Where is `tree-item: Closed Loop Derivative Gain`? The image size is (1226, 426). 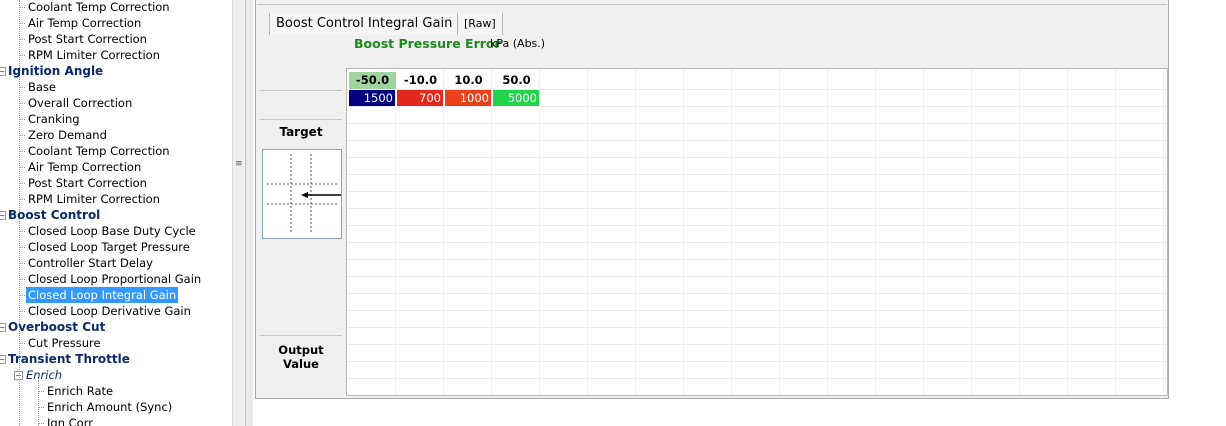
tree-item: Closed Loop Derivative Gain is located at coordinates (109, 311).